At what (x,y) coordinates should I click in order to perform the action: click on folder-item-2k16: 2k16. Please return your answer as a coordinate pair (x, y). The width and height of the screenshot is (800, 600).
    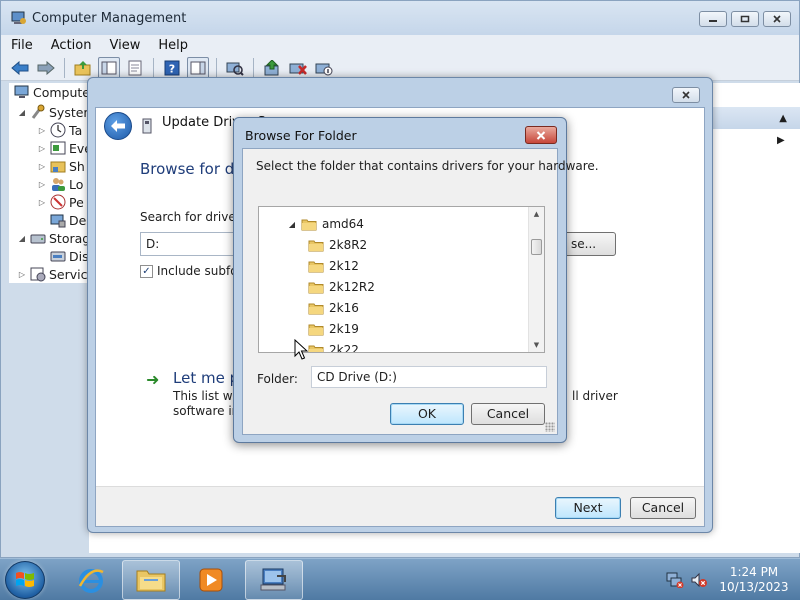
    Looking at the image, I should click on (333, 308).